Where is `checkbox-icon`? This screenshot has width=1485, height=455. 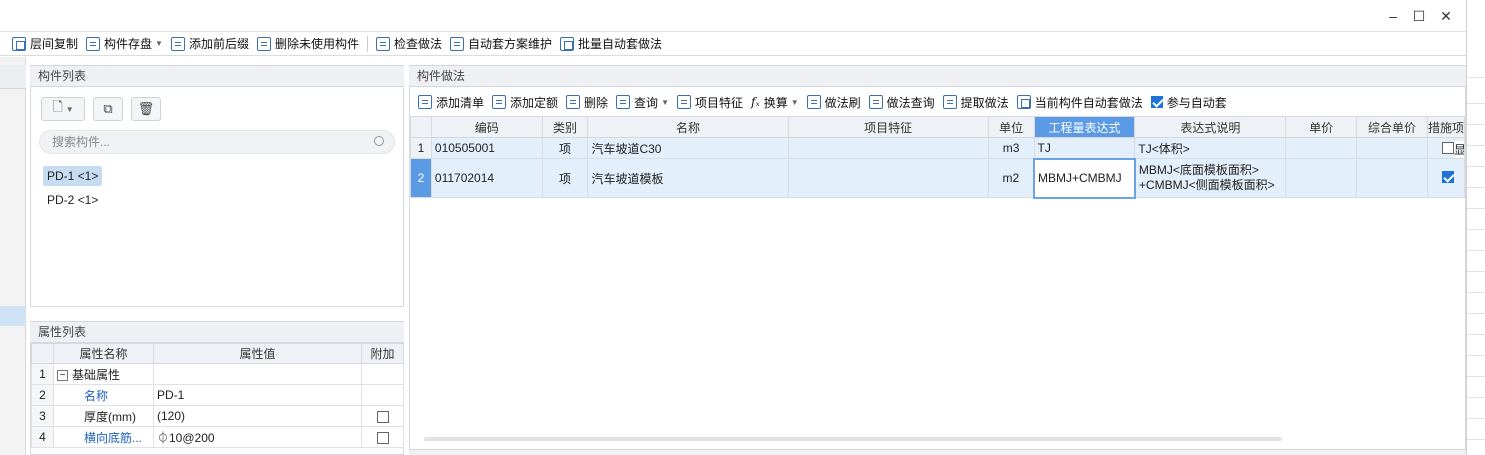 checkbox-icon is located at coordinates (1156, 102).